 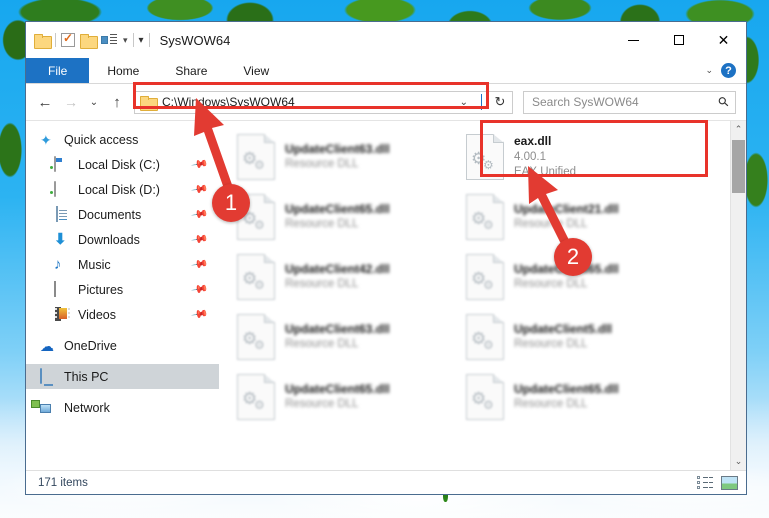 I want to click on annotation-badge-1: 1, so click(x=231, y=203).